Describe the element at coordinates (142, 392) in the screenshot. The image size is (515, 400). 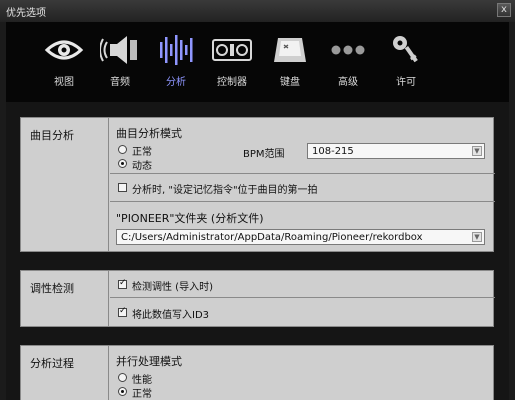
I see `parallel-normal-label: 正常` at that location.